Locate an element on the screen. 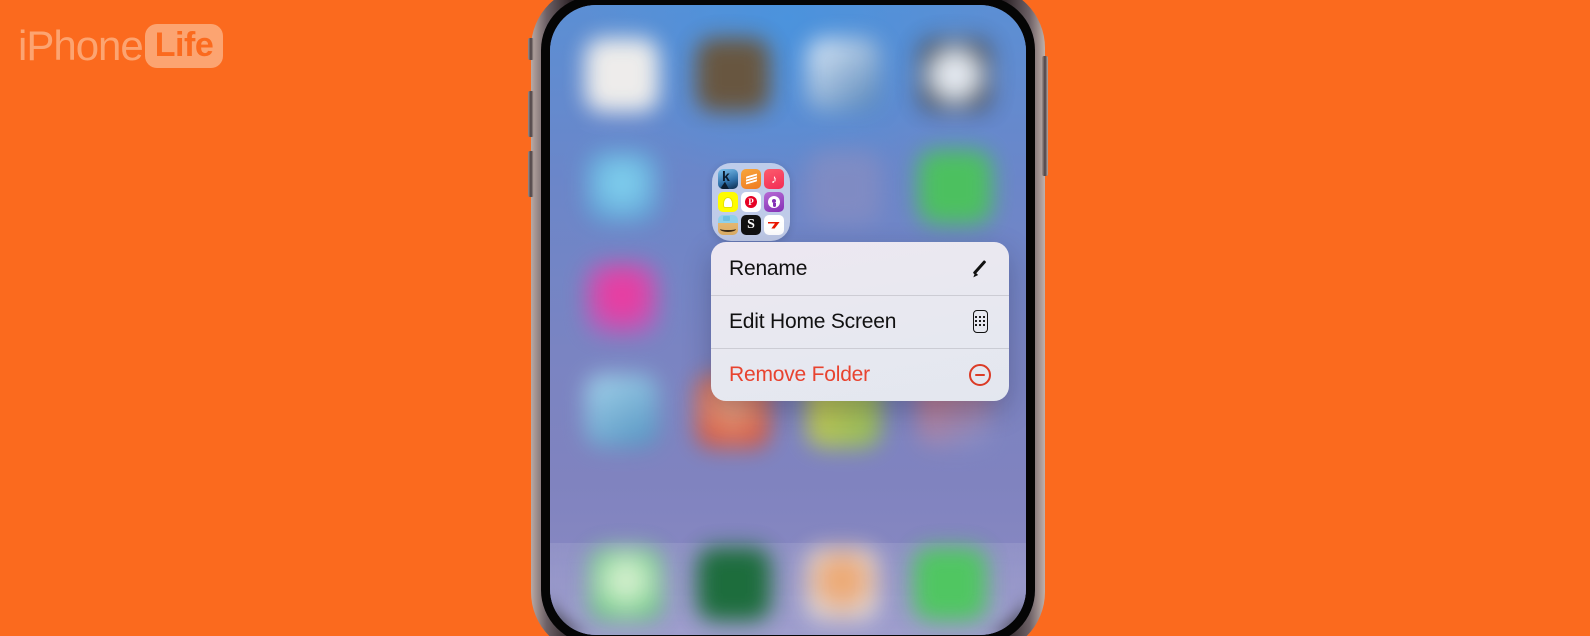 The image size is (1590, 636). doordash-icon is located at coordinates (774, 225).